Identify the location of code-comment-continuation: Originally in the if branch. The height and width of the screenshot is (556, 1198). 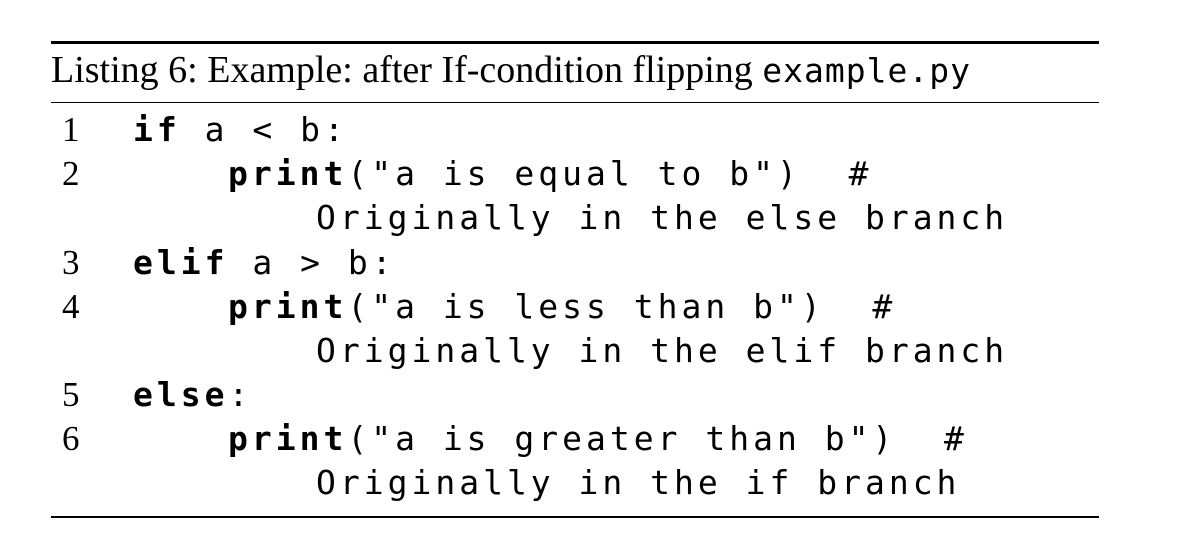
(638, 482).